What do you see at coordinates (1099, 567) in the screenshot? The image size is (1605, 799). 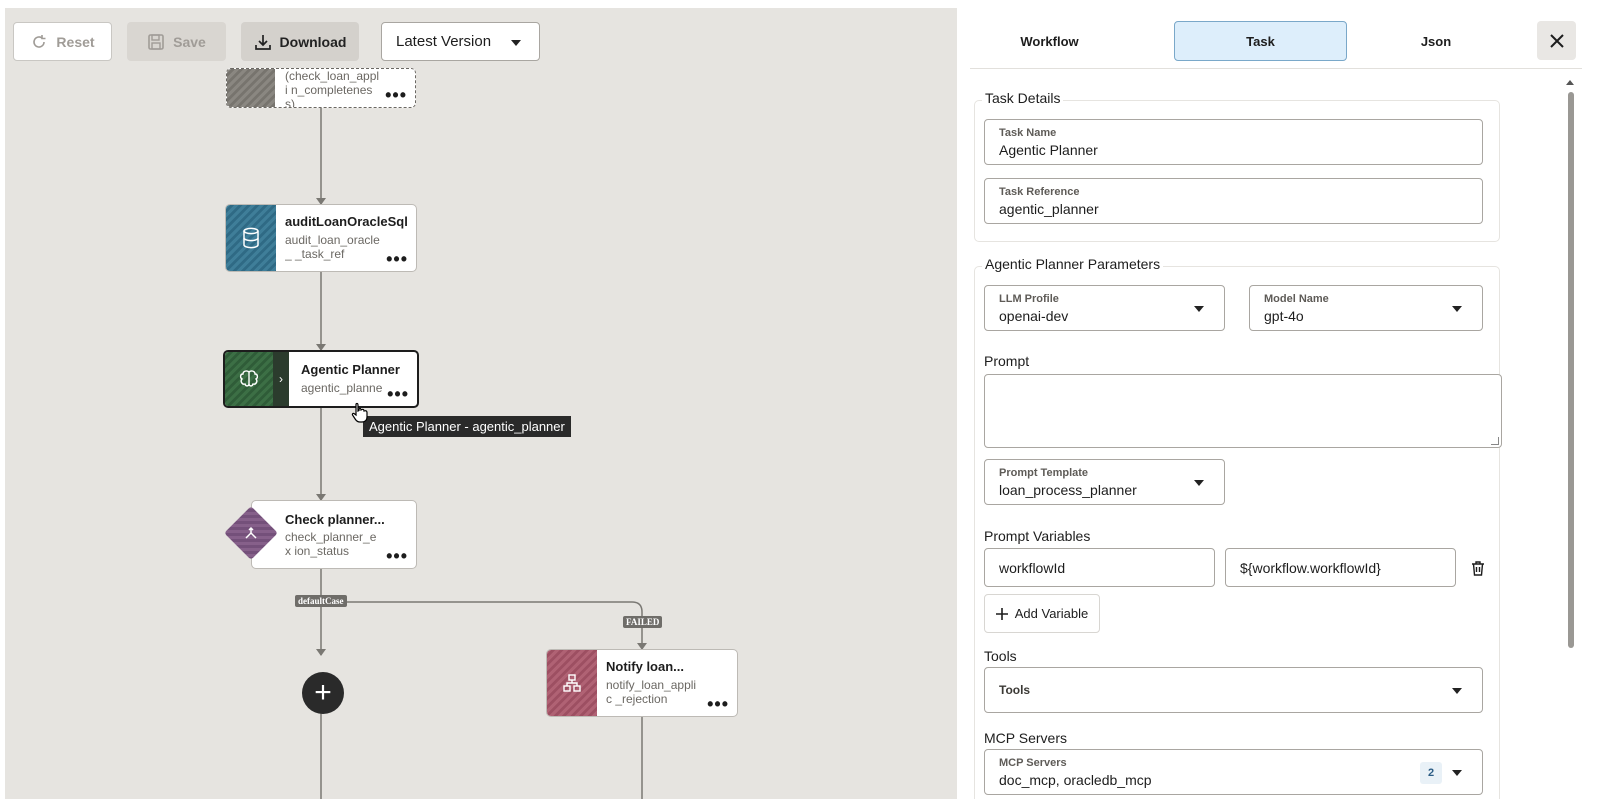 I see `variable-key-input: workflowId` at bounding box center [1099, 567].